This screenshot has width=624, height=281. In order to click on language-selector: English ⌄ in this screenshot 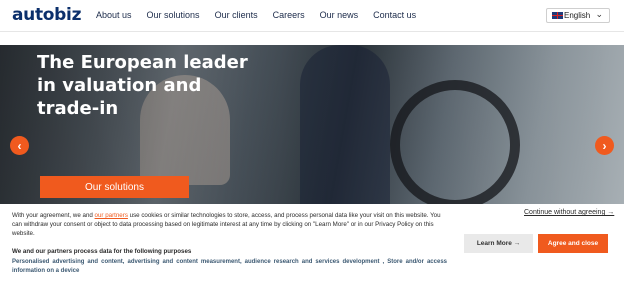, I will do `click(578, 15)`.